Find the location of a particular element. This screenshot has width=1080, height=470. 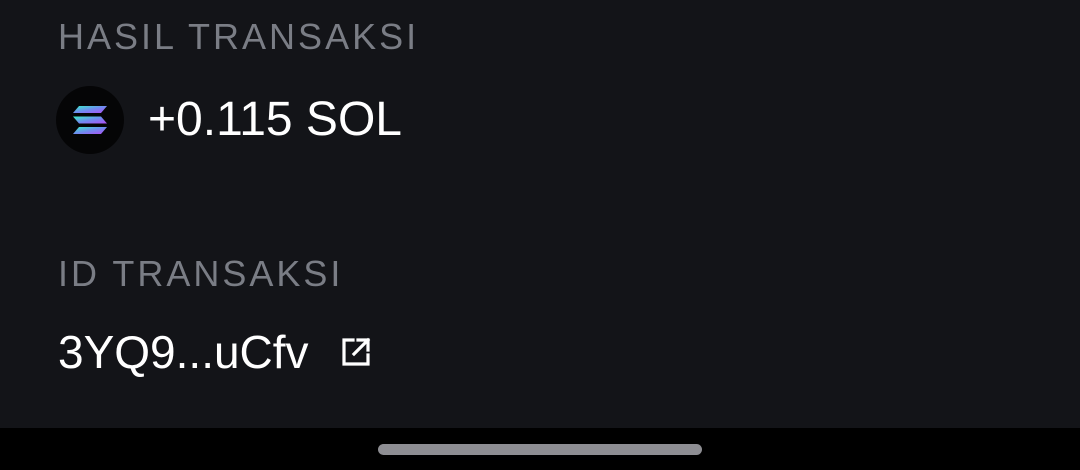

transaction-result-row: +0.115 SOL is located at coordinates (229, 120).